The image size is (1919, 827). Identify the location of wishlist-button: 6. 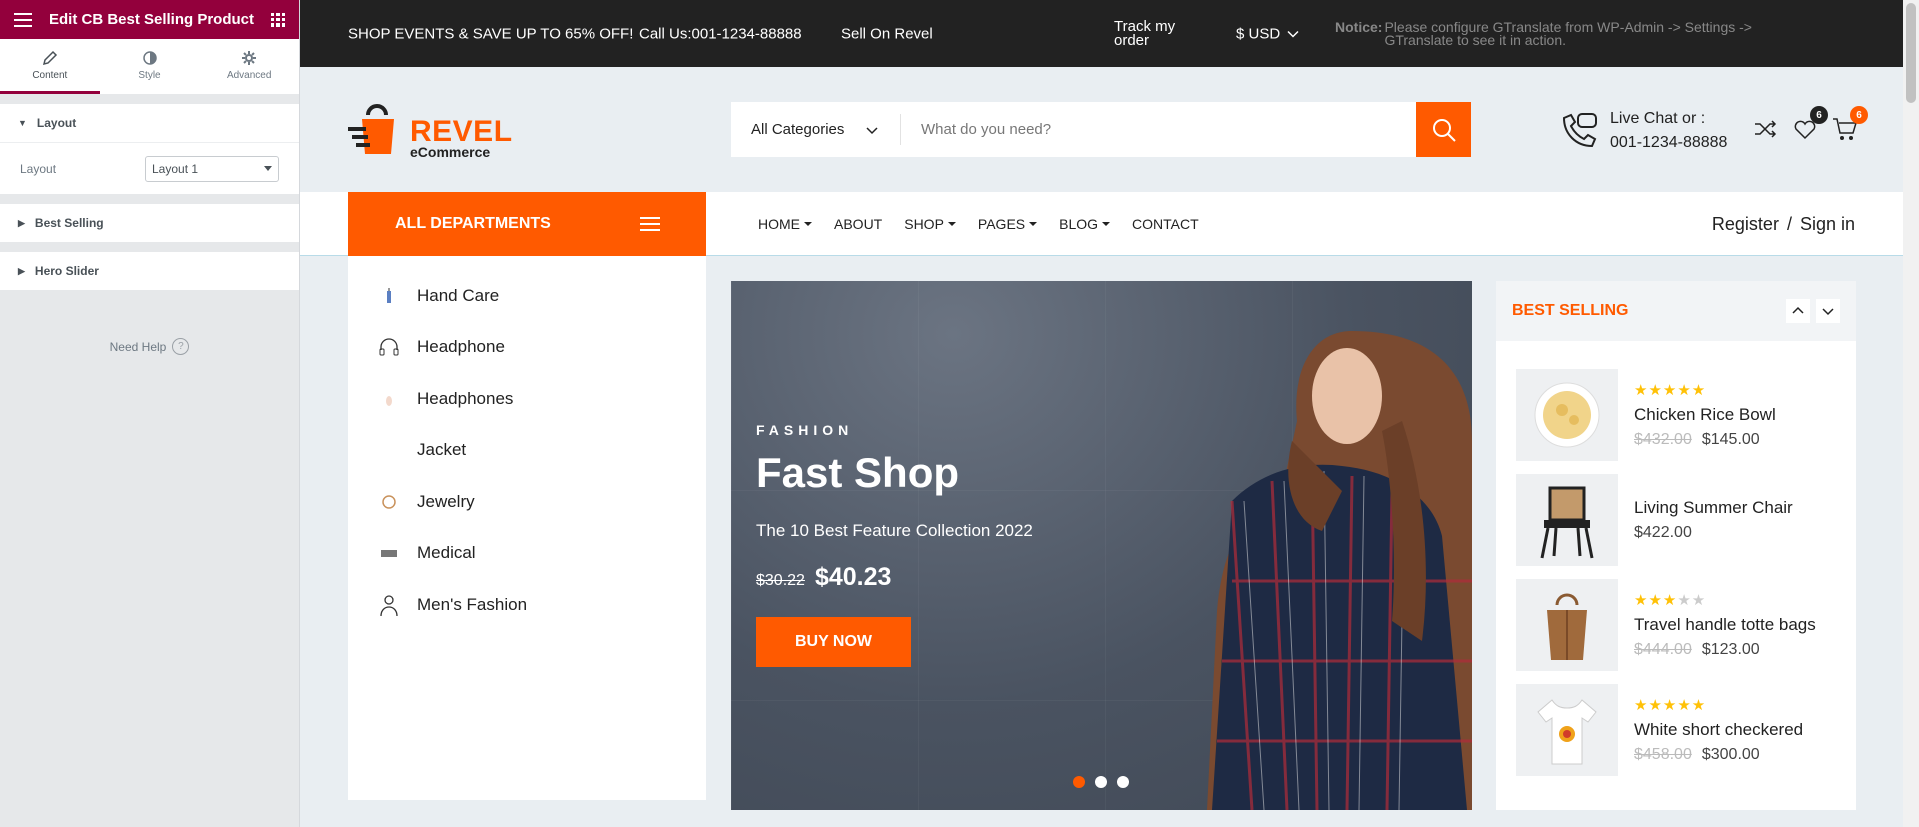
(1810, 124).